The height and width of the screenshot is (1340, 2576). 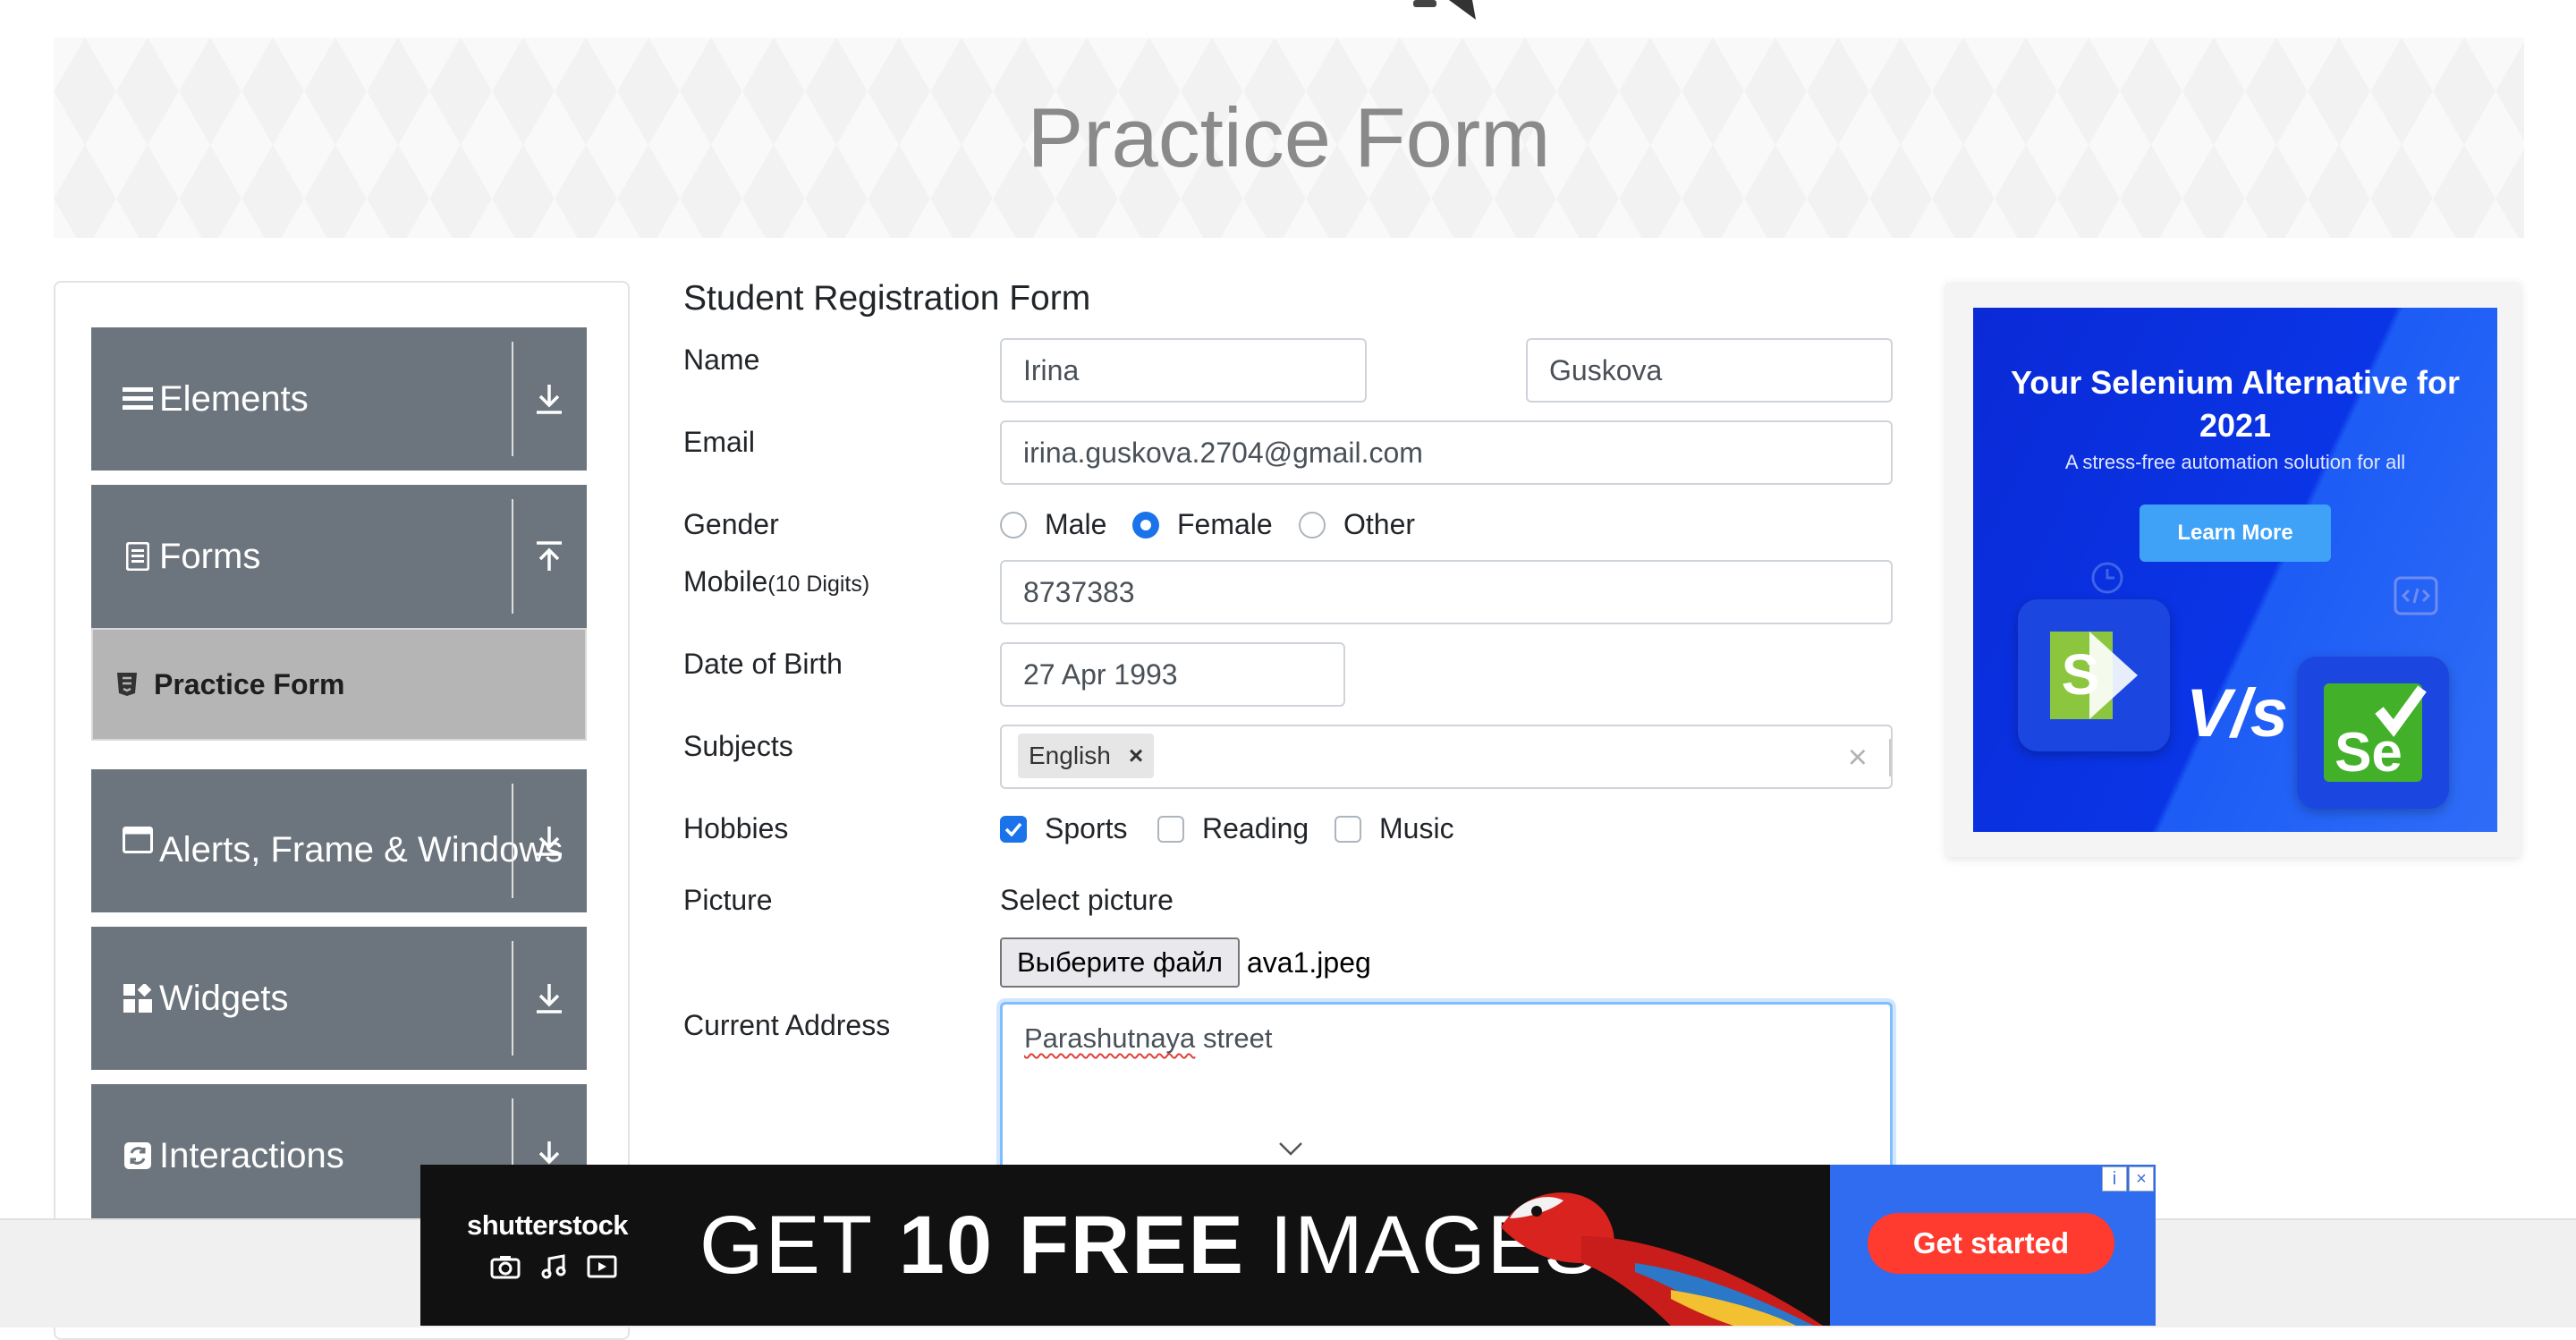 I want to click on first-name-input: Irina, so click(x=1183, y=370).